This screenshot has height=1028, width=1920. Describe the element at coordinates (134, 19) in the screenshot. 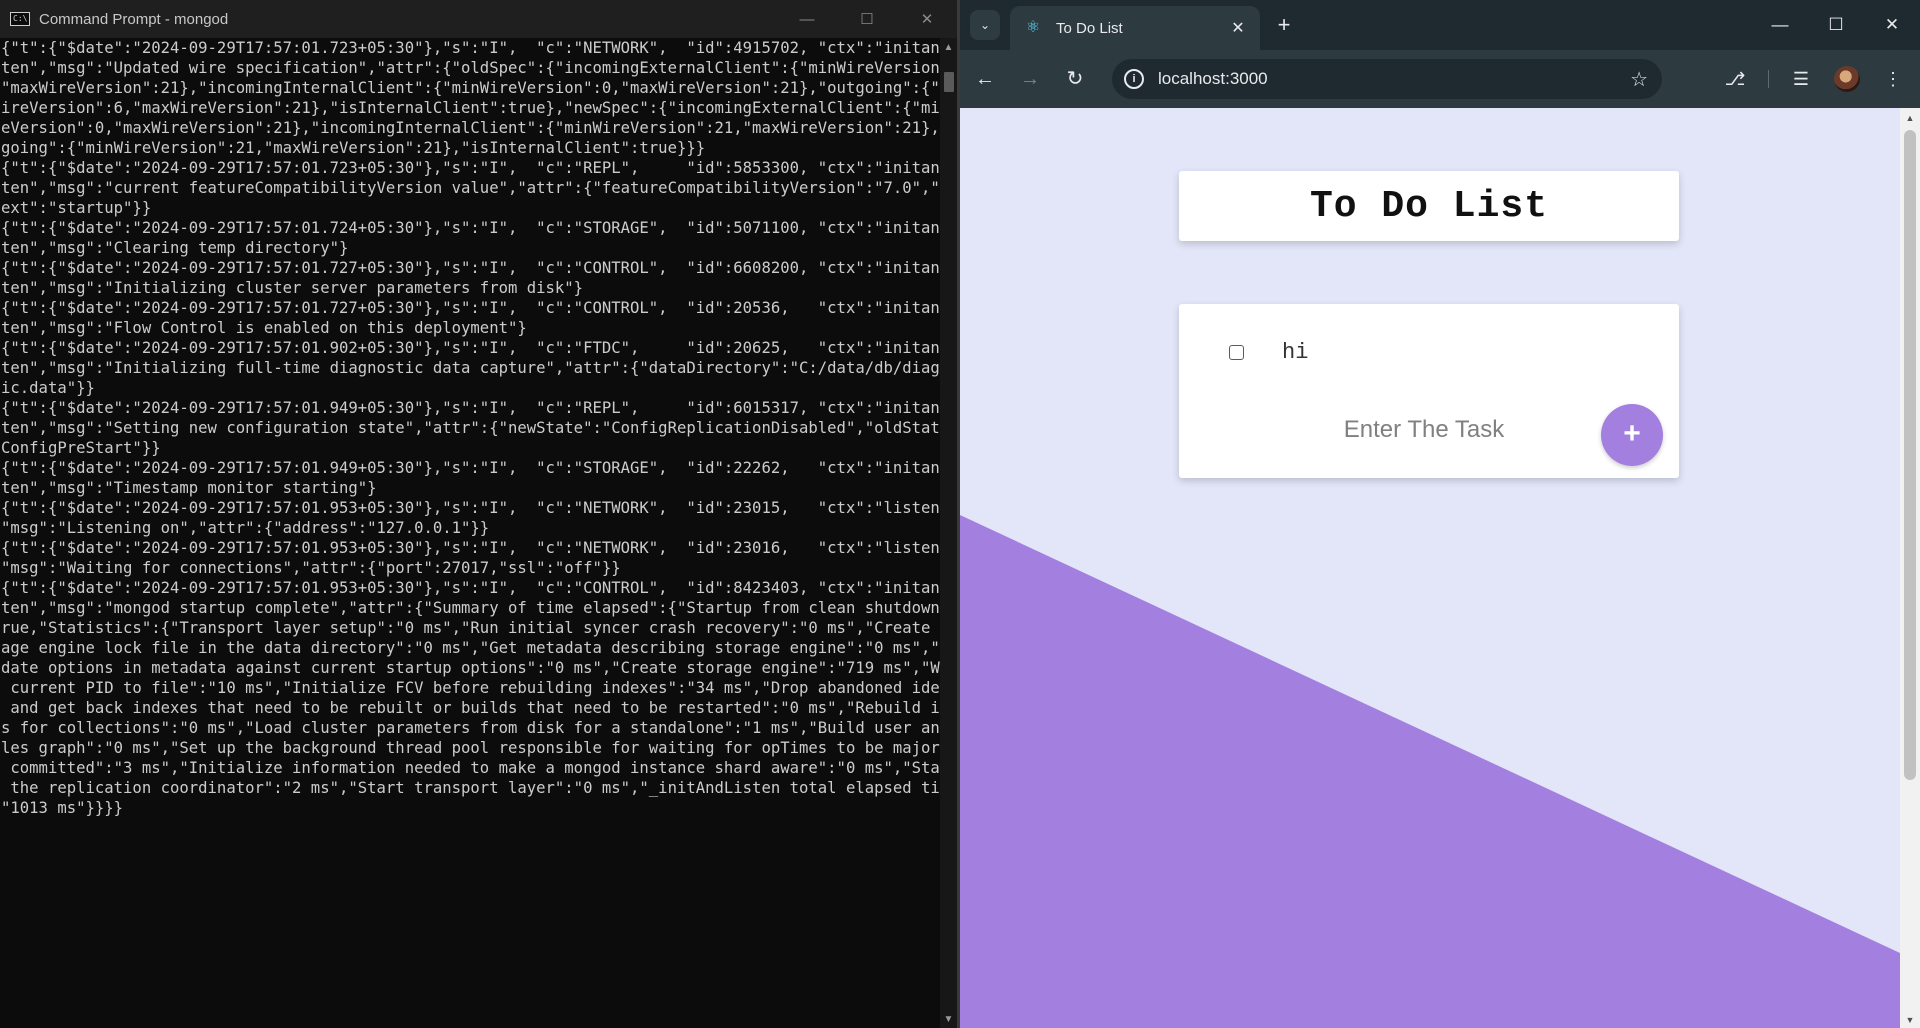

I see `console-title: Command Prompt - mongod` at that location.